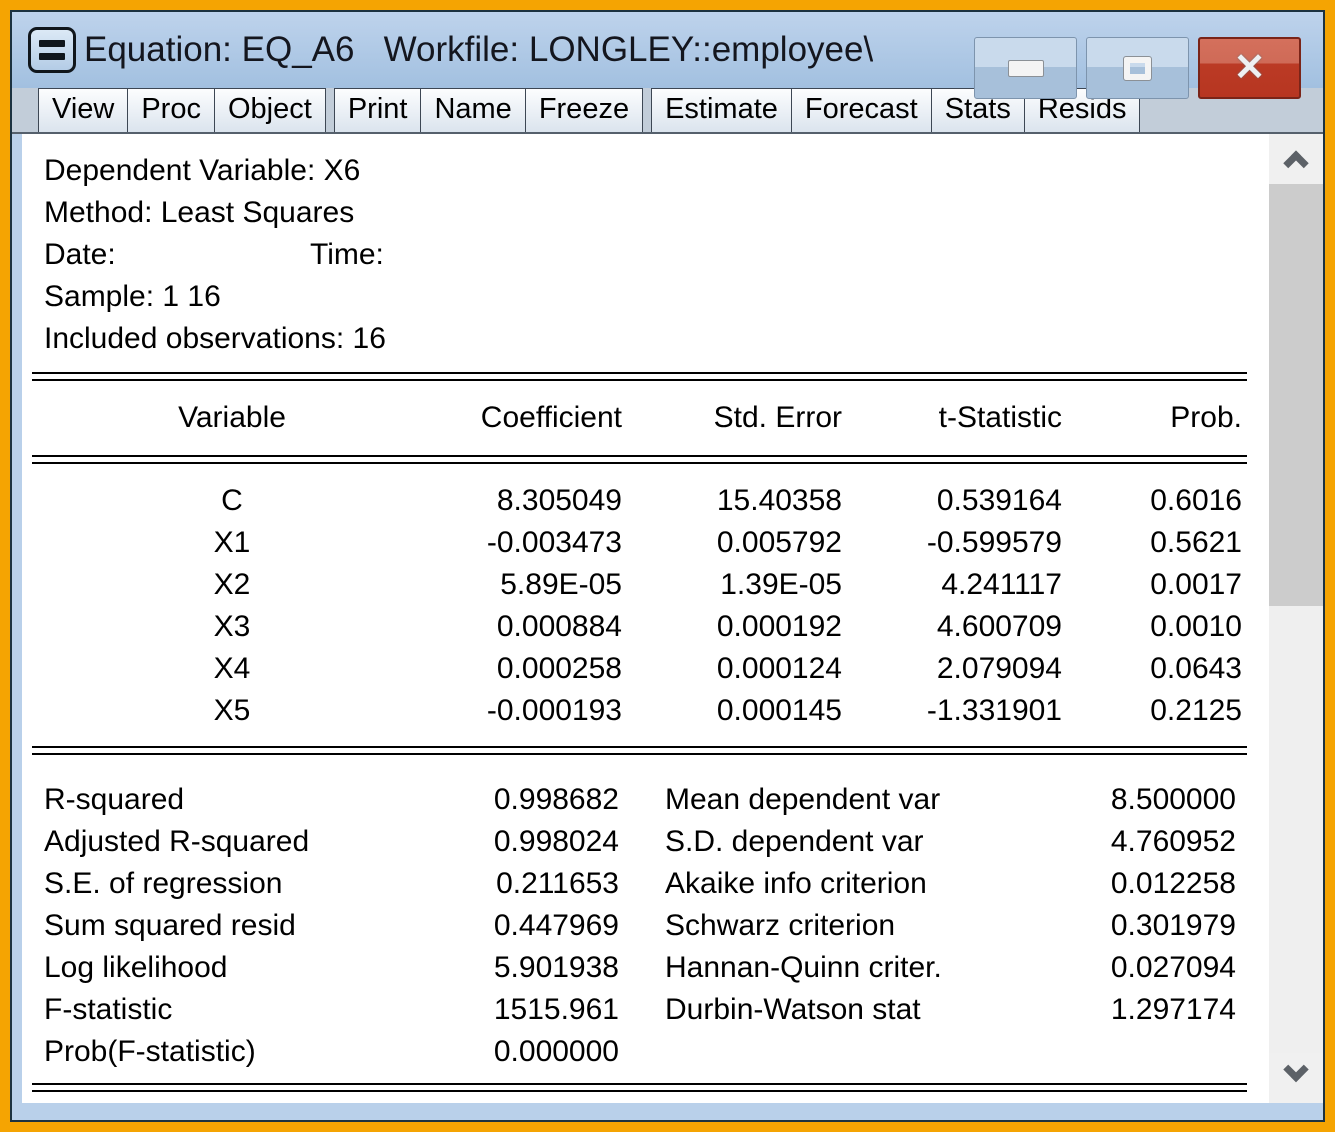  Describe the element at coordinates (232, 417) in the screenshot. I see `column-header-variable: Variable` at that location.